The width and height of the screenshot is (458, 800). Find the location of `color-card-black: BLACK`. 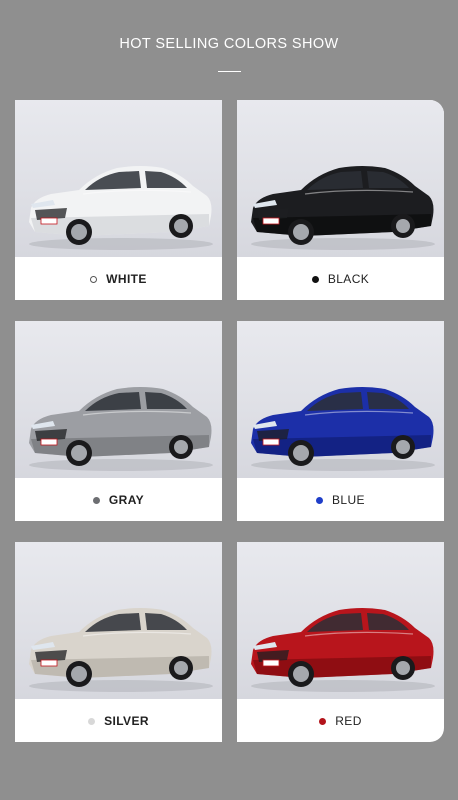

color-card-black: BLACK is located at coordinates (340, 200).